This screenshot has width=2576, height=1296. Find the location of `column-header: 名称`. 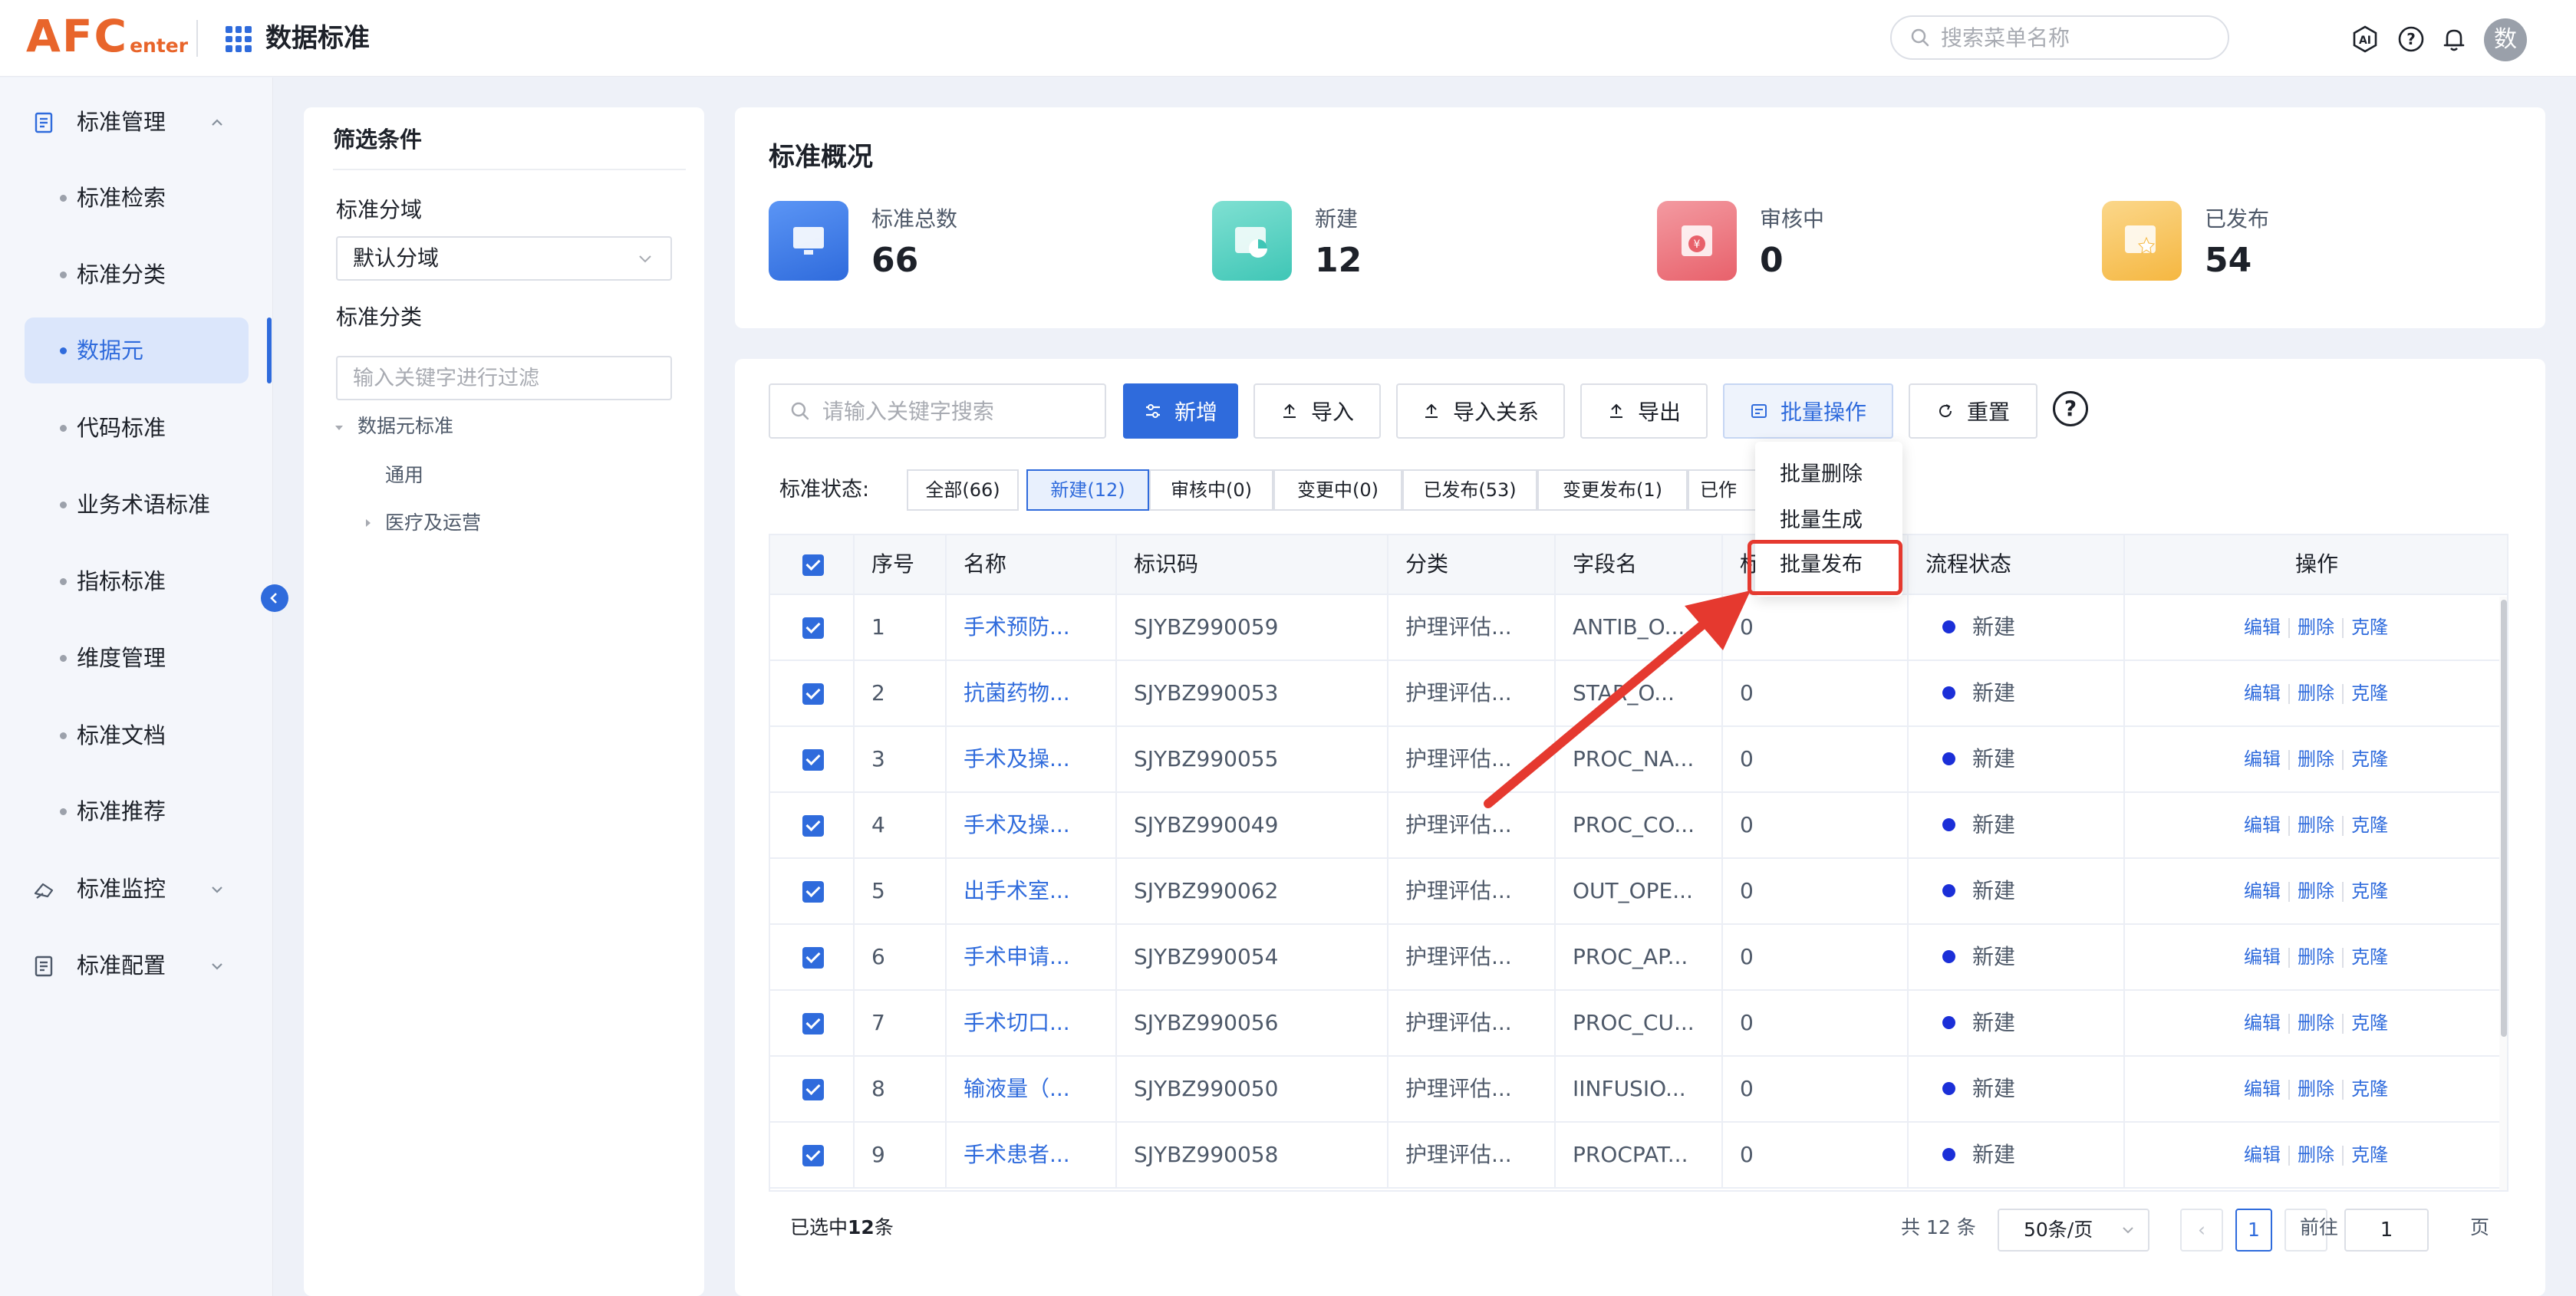

column-header: 名称 is located at coordinates (1032, 564).